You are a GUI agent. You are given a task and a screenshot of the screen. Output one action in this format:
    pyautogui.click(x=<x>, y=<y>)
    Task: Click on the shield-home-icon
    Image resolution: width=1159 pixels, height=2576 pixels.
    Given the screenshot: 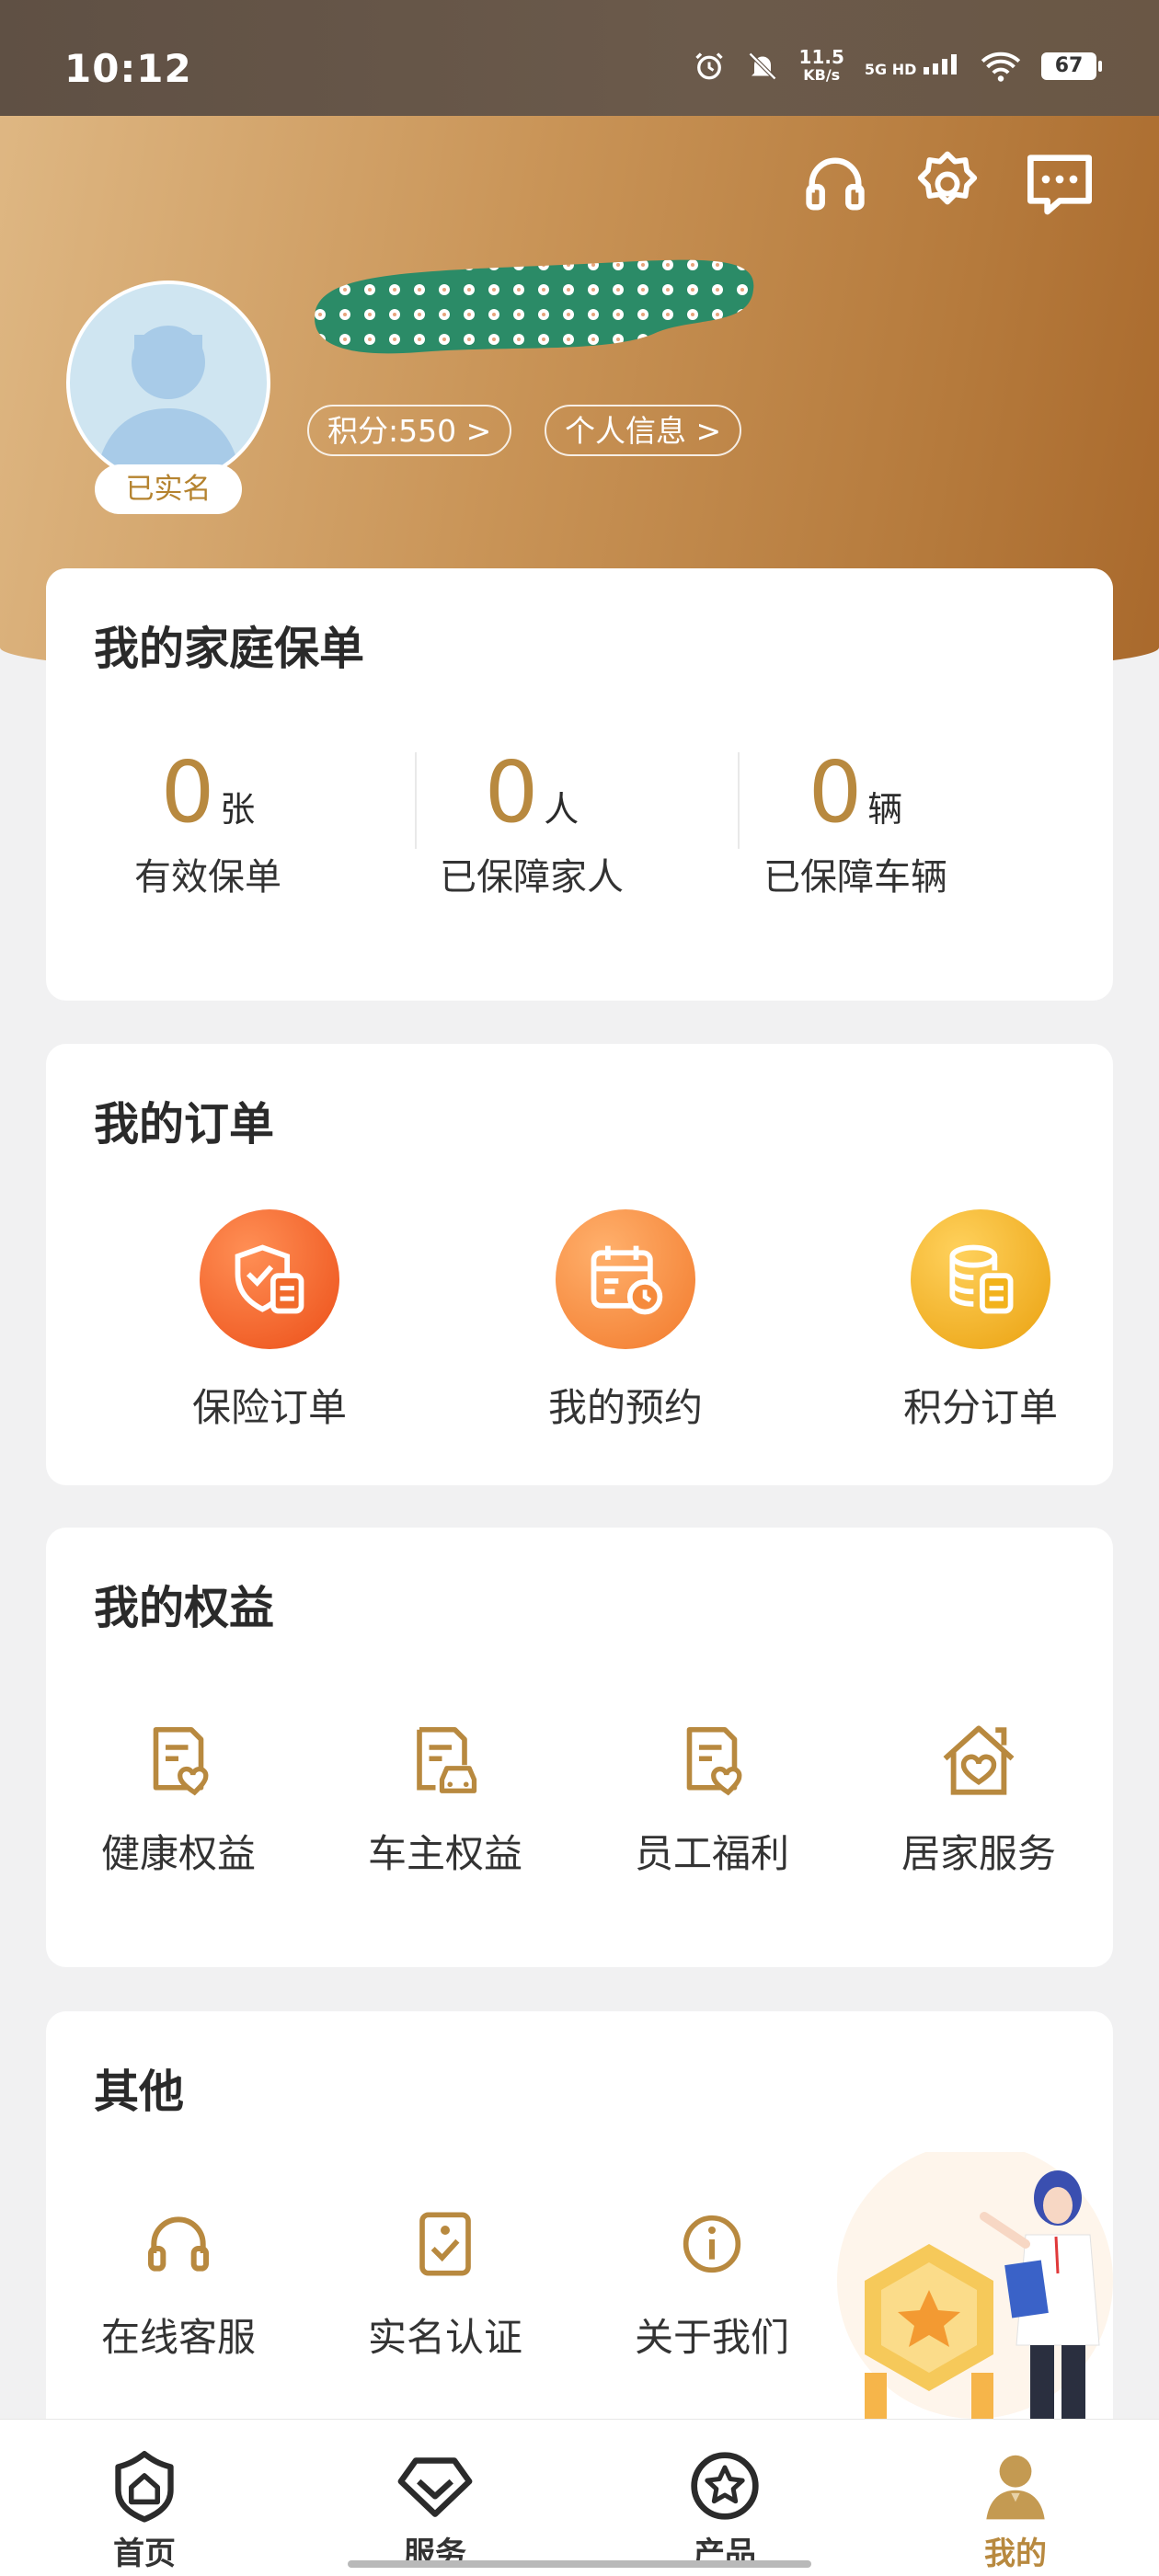 What is the action you would take?
    pyautogui.click(x=144, y=2487)
    